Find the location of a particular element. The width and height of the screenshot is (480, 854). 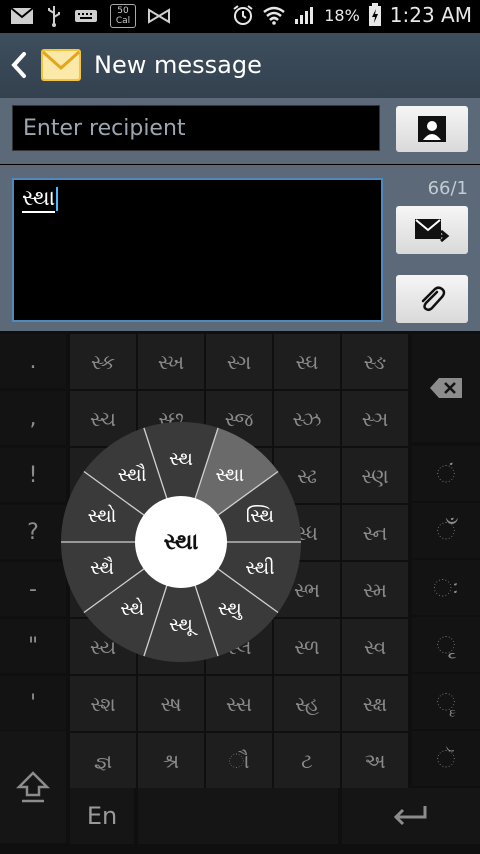

radial-option: સ્થૈ is located at coordinates (102, 568).